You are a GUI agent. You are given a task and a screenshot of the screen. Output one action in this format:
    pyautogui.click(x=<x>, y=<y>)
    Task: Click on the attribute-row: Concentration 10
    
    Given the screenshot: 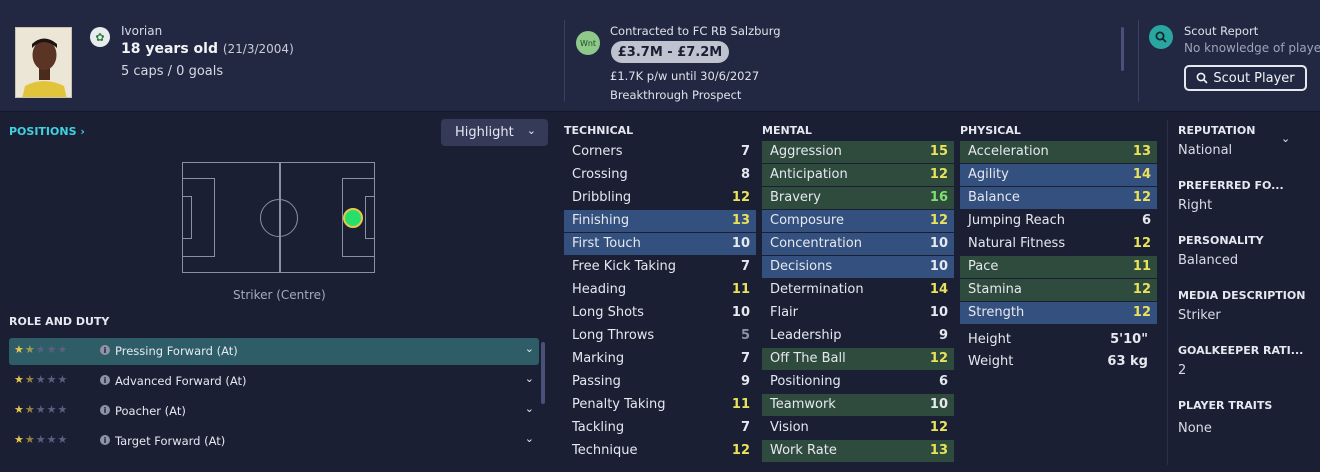 What is the action you would take?
    pyautogui.click(x=858, y=244)
    